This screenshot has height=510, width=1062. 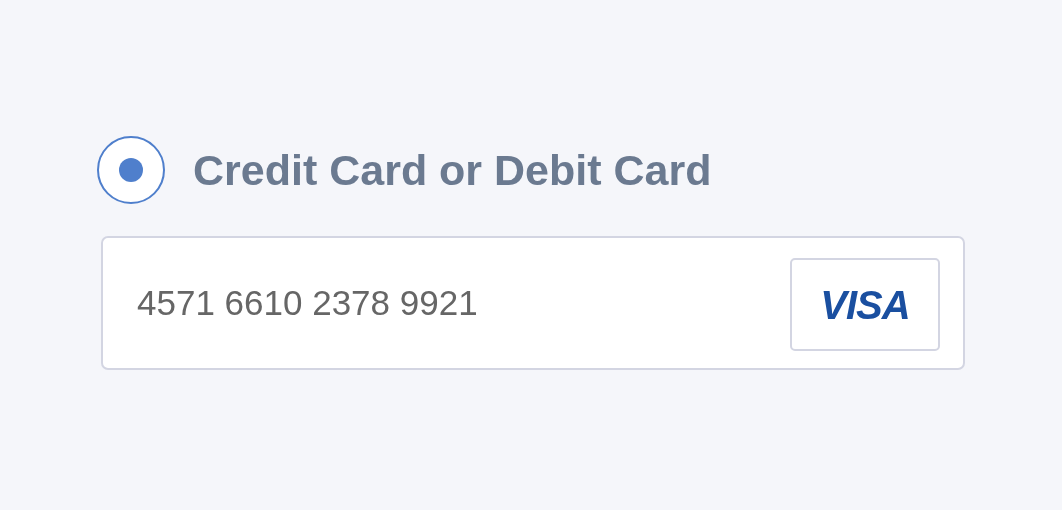 I want to click on payment-option-label: Credit Card or Debit Card, so click(x=452, y=170).